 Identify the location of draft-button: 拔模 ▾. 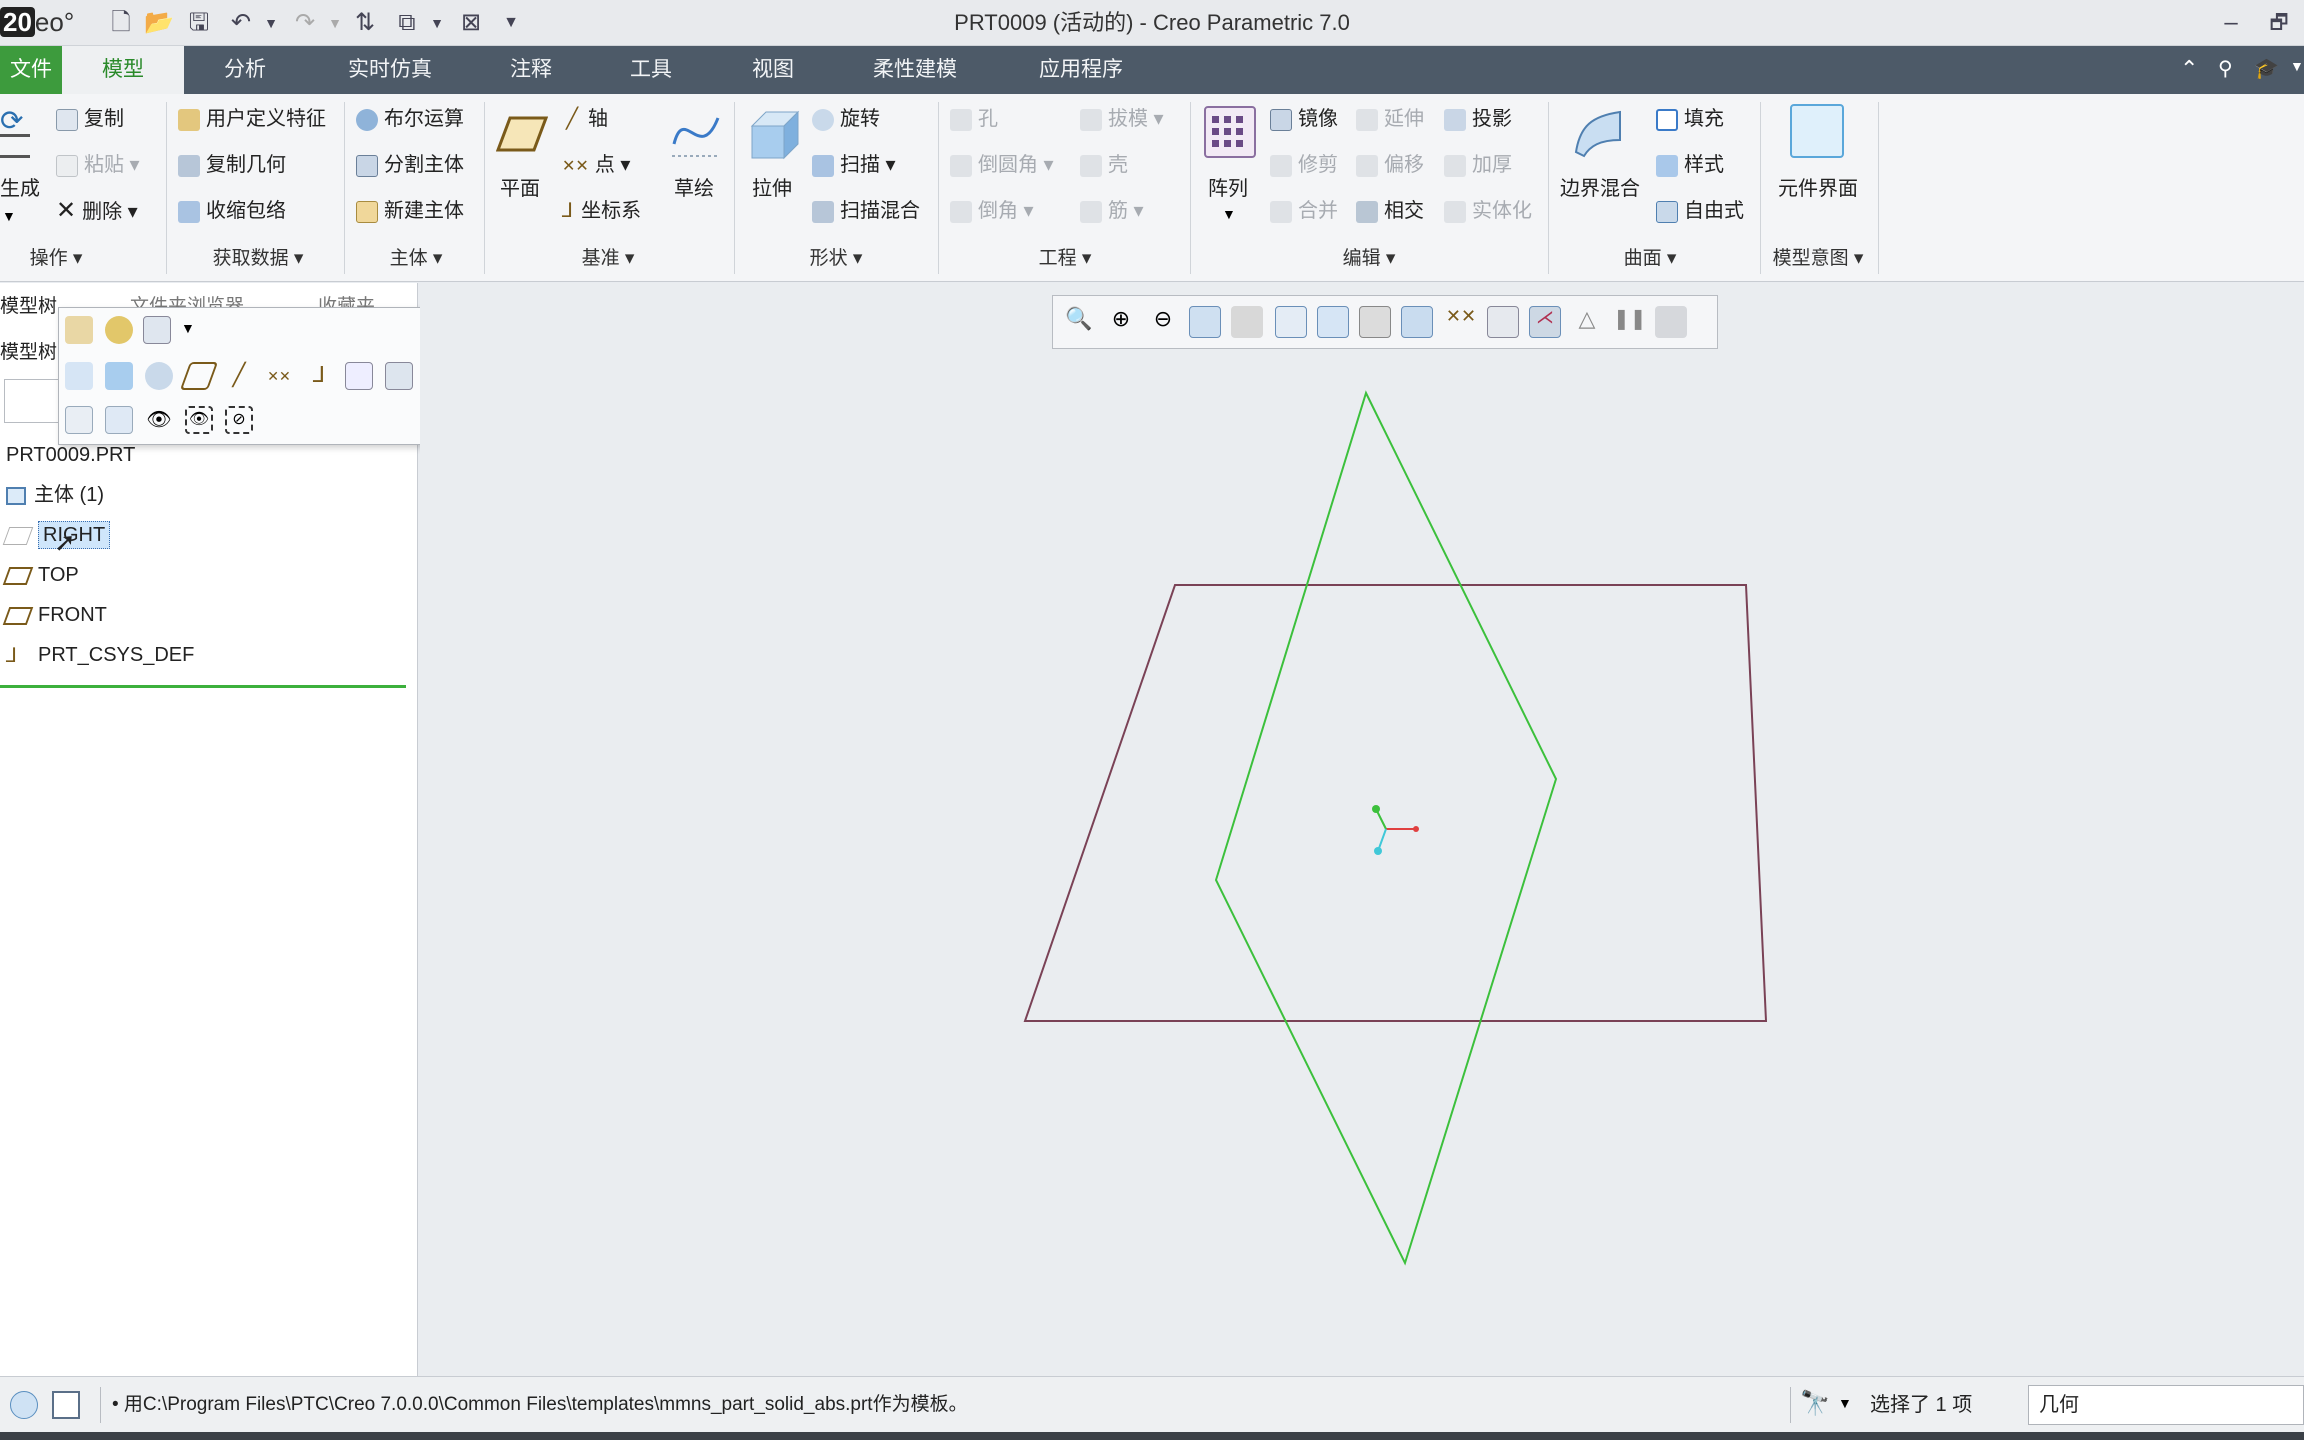
(1122, 119).